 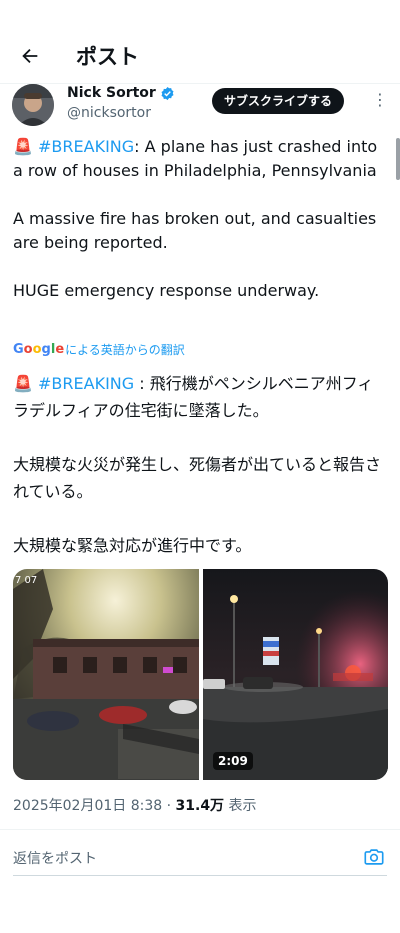 I want to click on media-photo-left: 7 07, so click(x=106, y=674).